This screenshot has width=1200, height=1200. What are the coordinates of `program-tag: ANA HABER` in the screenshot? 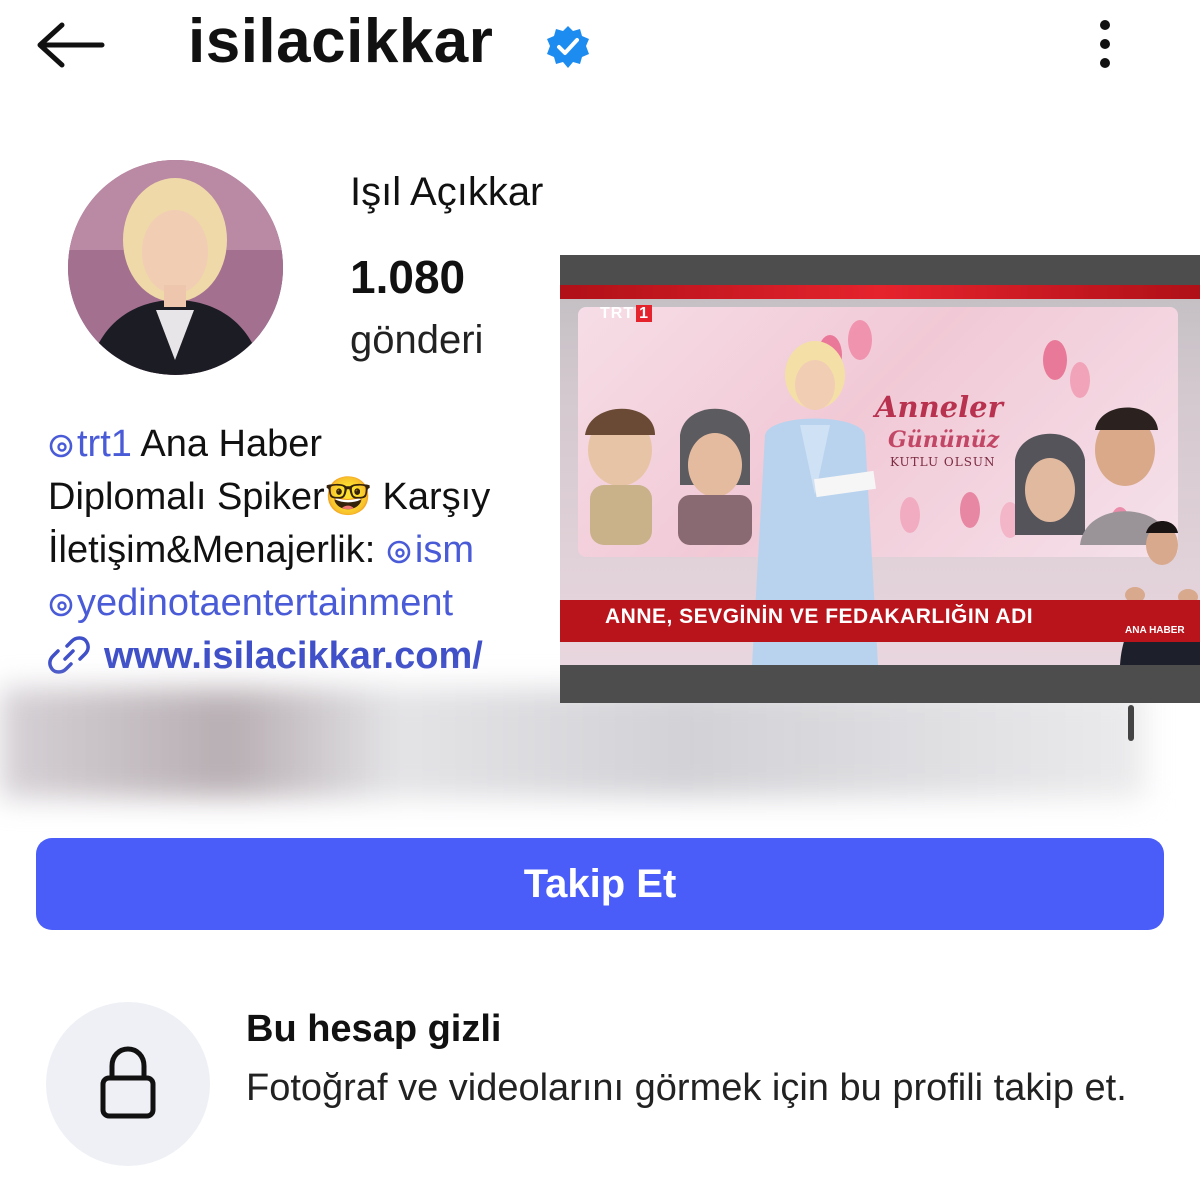 It's located at (1155, 630).